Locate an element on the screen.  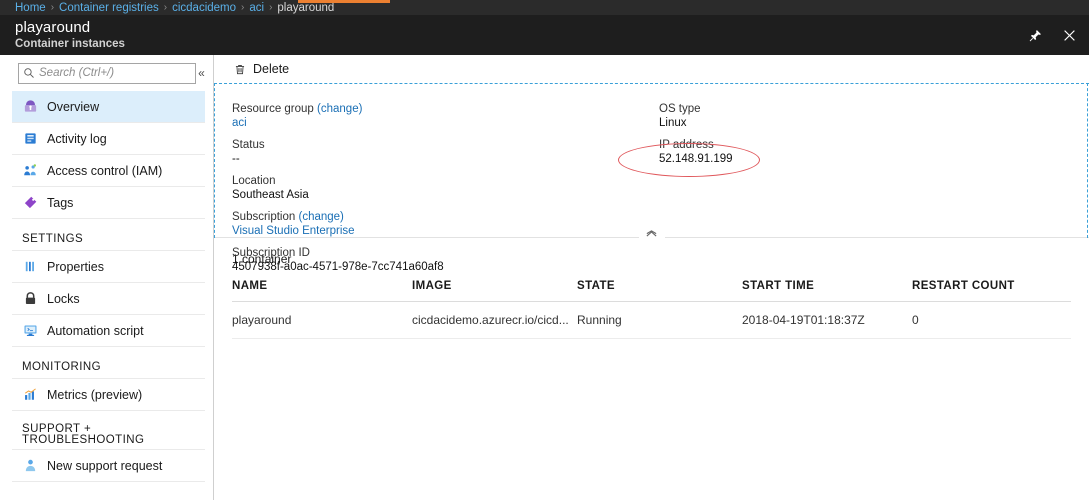
property-value: 52.148.91.199 is located at coordinates (696, 159).